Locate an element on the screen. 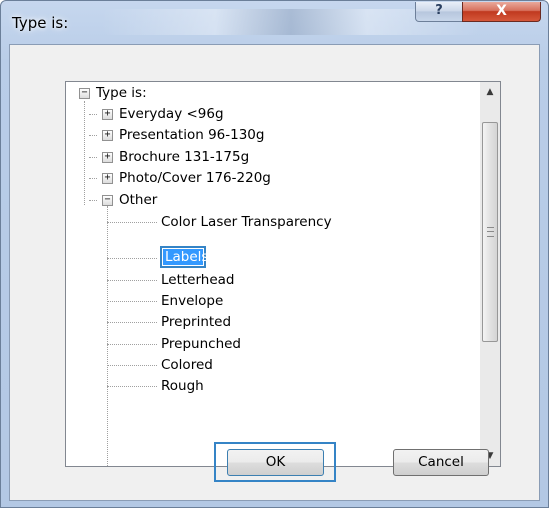 The image size is (549, 508). tree-item-preprinted: Preprinted is located at coordinates (196, 322).